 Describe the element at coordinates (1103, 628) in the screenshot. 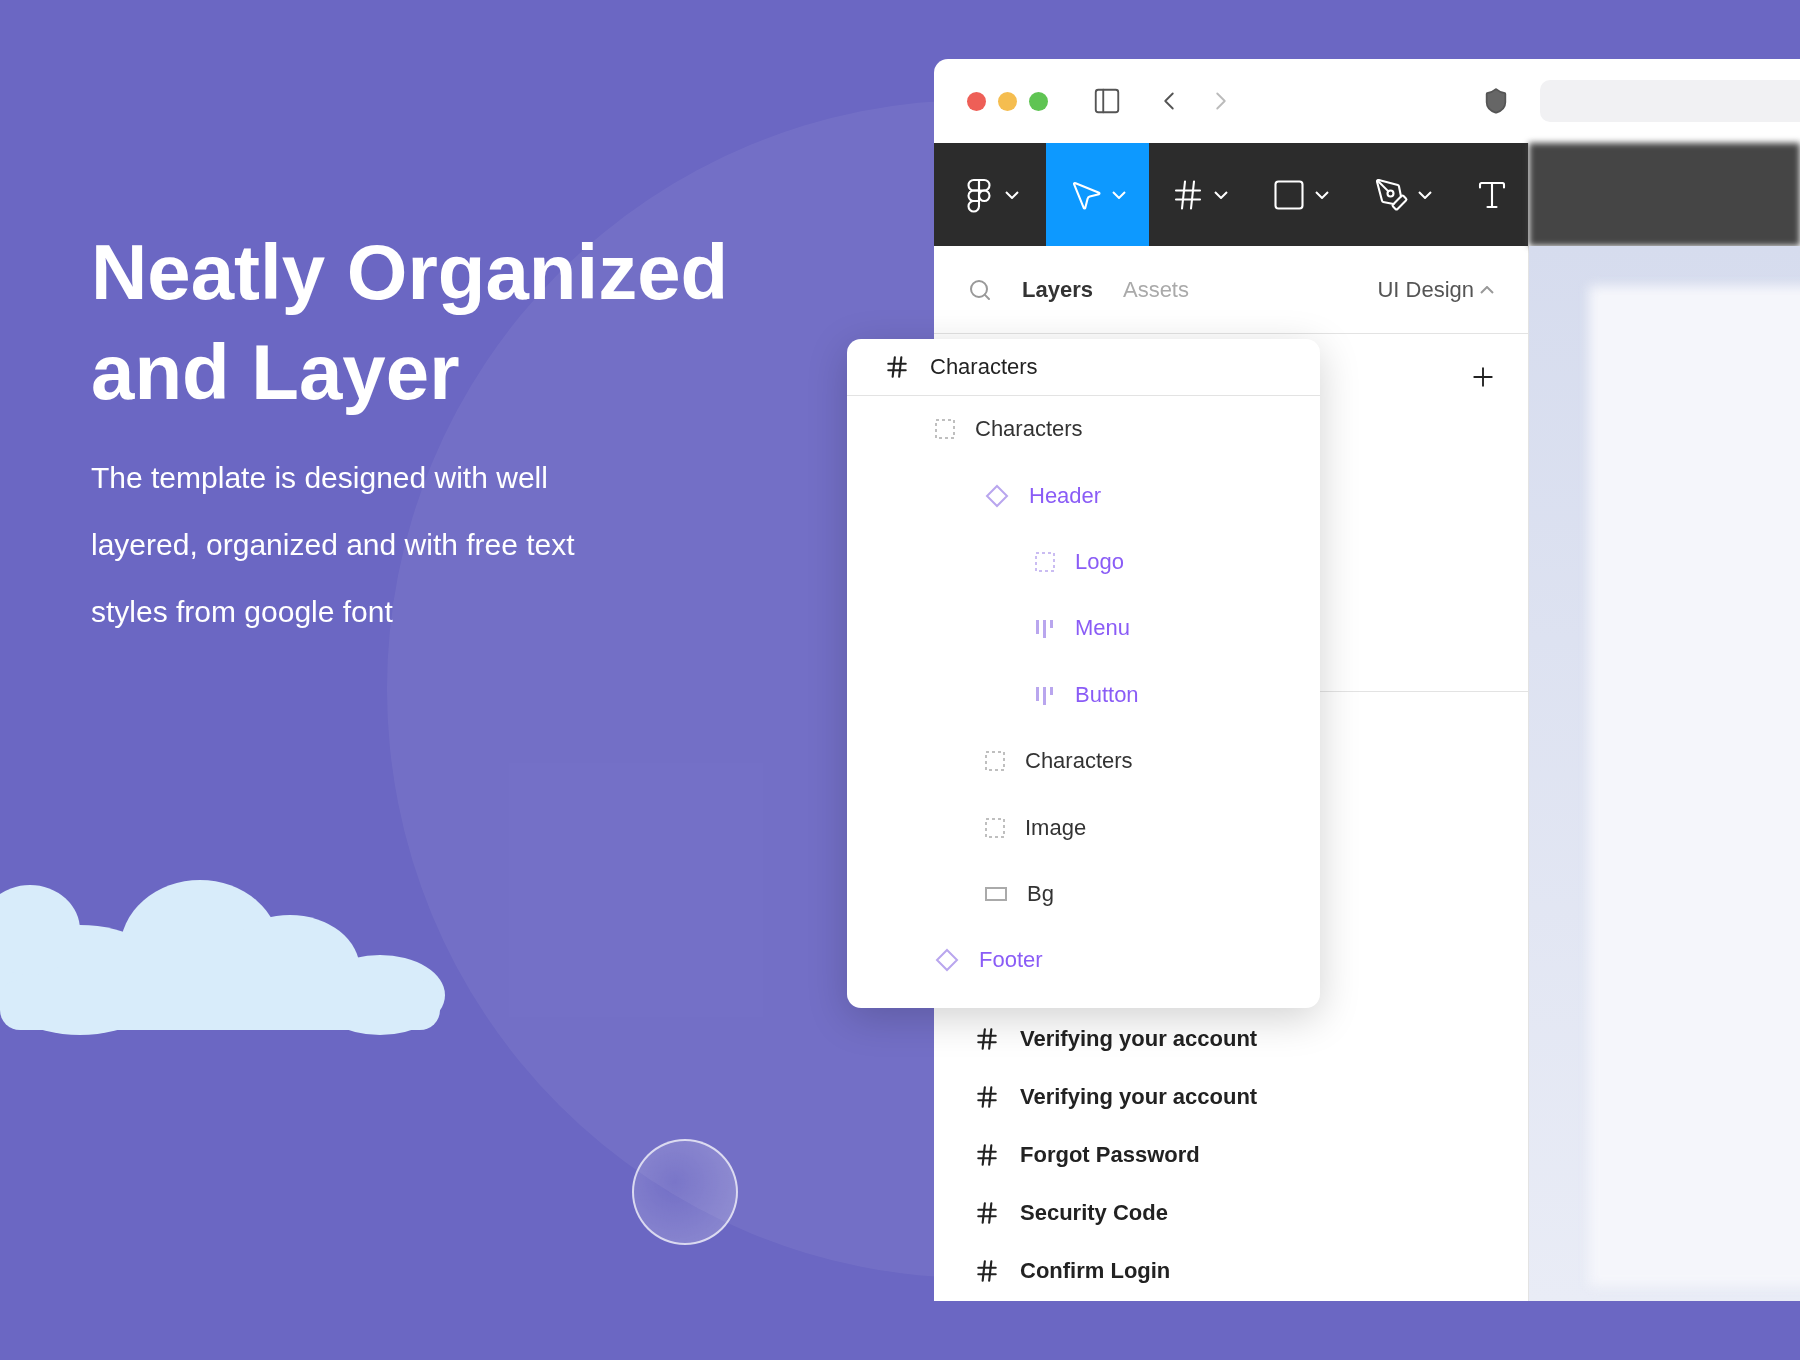

I see `layer-name: Menu` at that location.